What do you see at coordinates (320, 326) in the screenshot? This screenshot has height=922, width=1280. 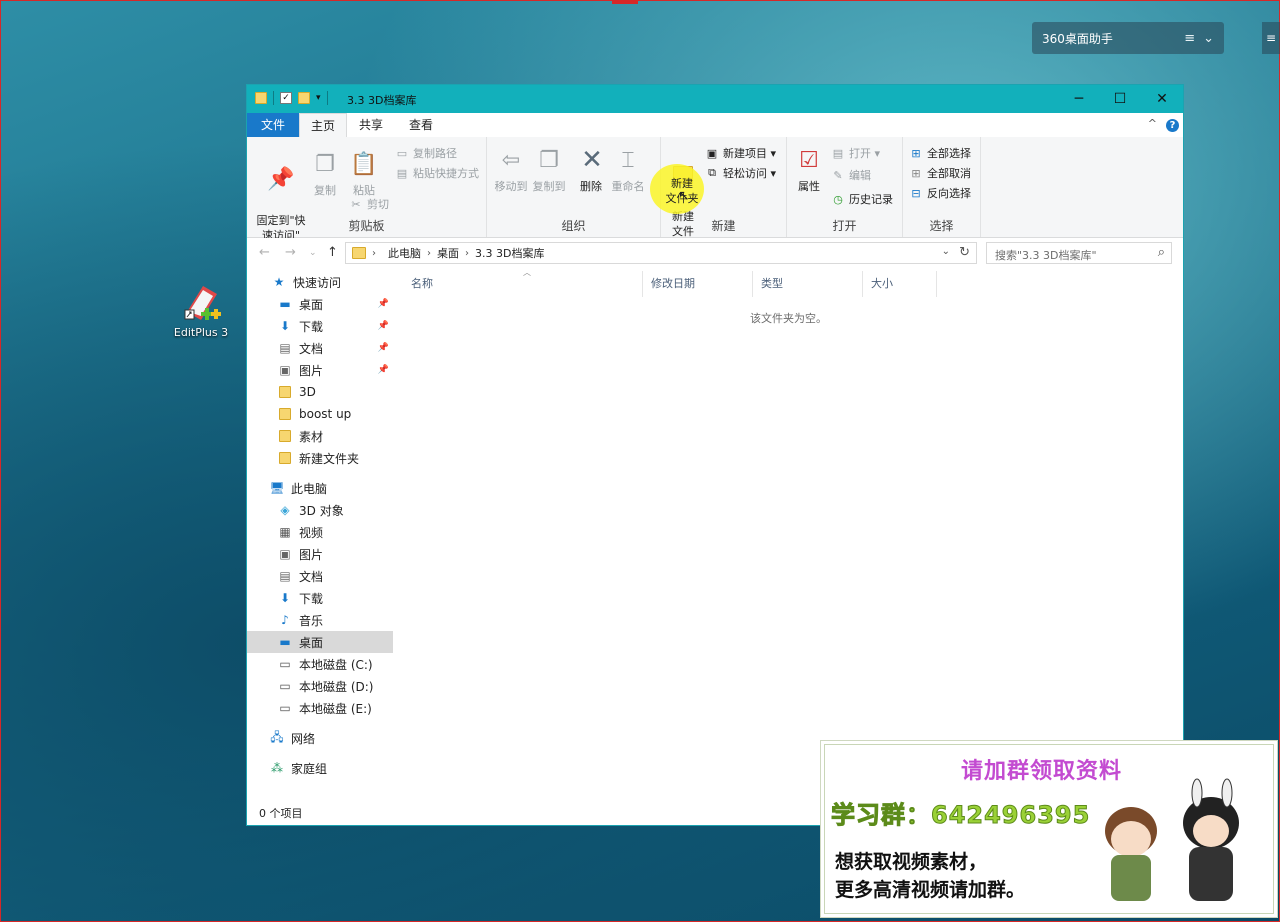 I see `nav-item-downloads: ⬇ 下载 📌` at bounding box center [320, 326].